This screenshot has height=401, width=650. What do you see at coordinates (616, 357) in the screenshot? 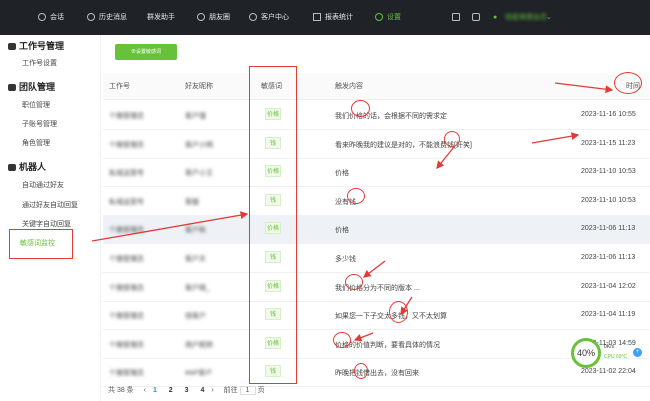
I see `cpu-temp: CPU 69°C` at bounding box center [616, 357].